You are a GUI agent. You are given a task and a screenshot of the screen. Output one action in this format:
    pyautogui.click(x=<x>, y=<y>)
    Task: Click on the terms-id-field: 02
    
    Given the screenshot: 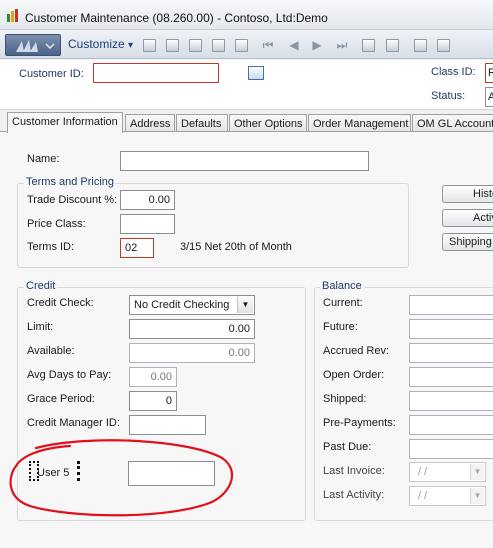 What is the action you would take?
    pyautogui.click(x=137, y=248)
    